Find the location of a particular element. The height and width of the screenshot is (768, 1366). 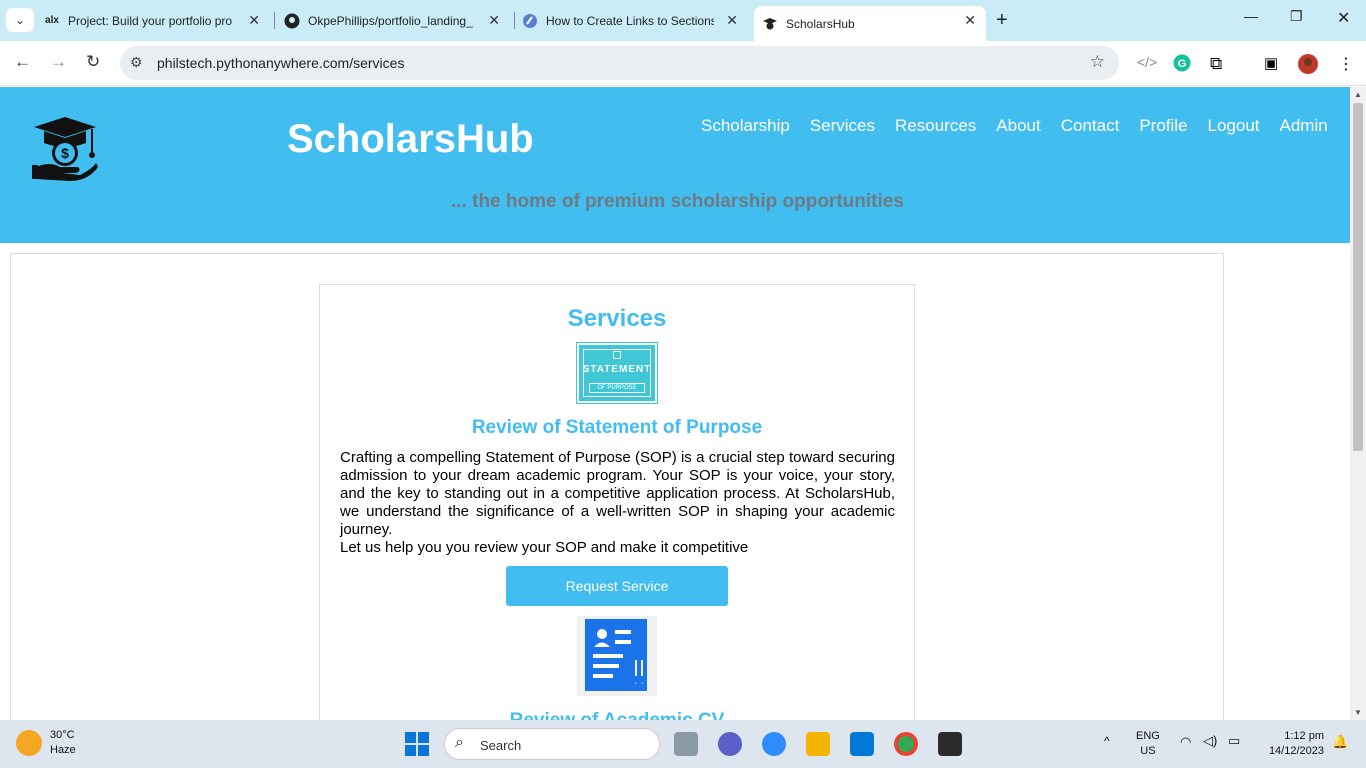

code-extension-icon: </> is located at coordinates (1147, 62).